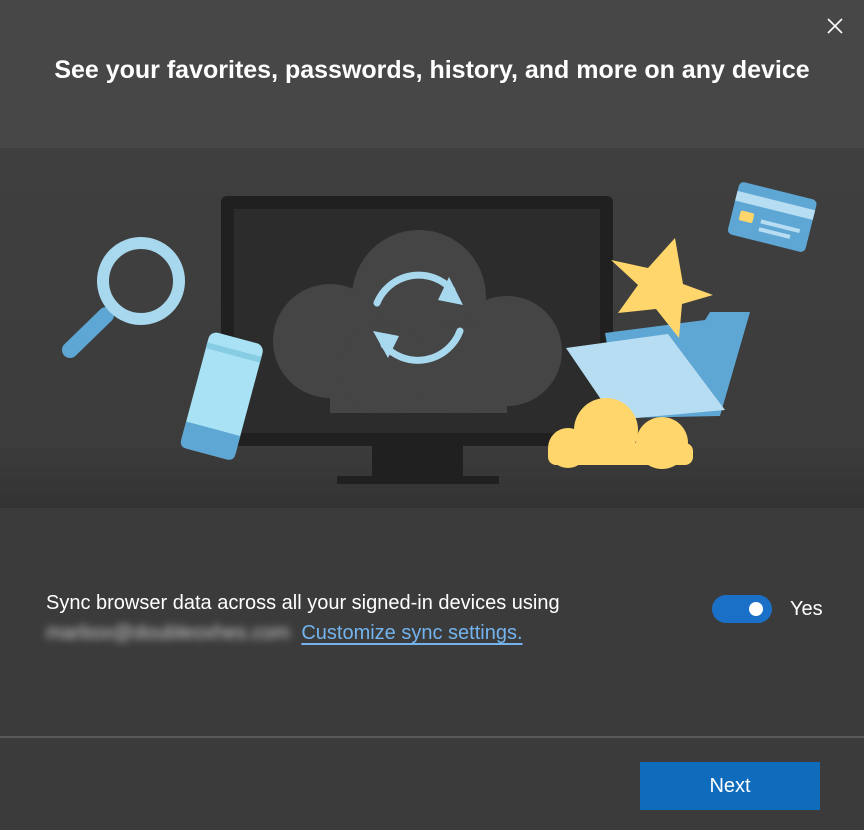 This screenshot has width=864, height=830. I want to click on toggle-state-label: Yes, so click(806, 609).